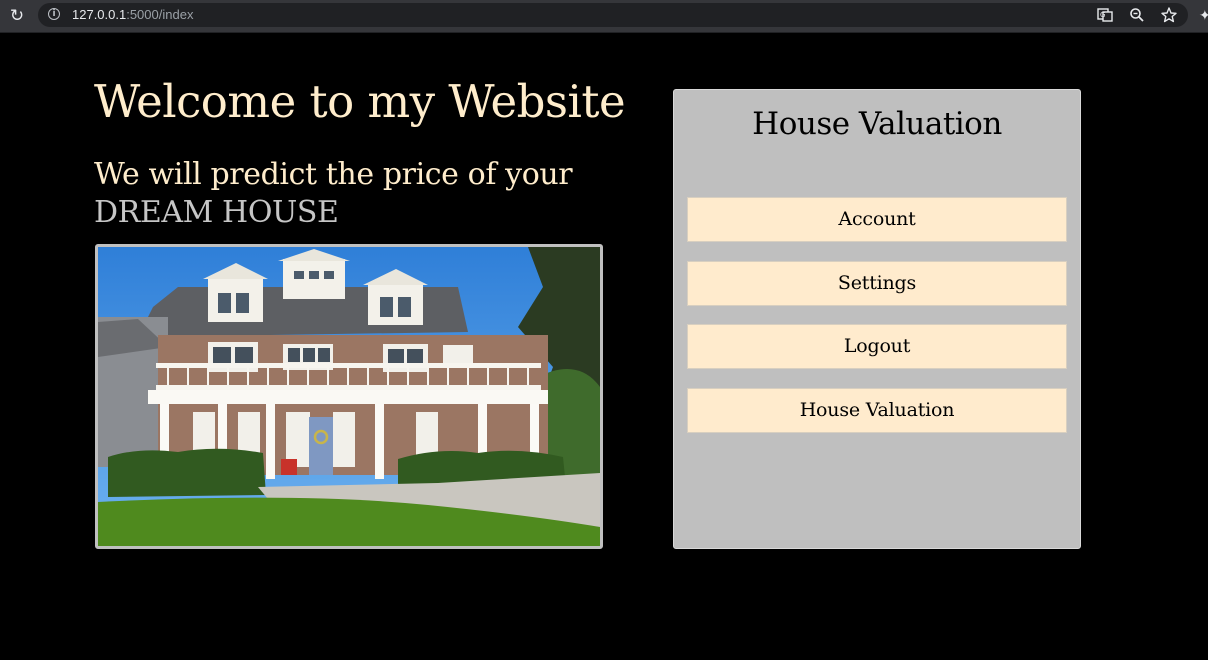 This screenshot has height=660, width=1208. I want to click on address-bar: i 127.0.0.1:5000/index G, so click(613, 15).